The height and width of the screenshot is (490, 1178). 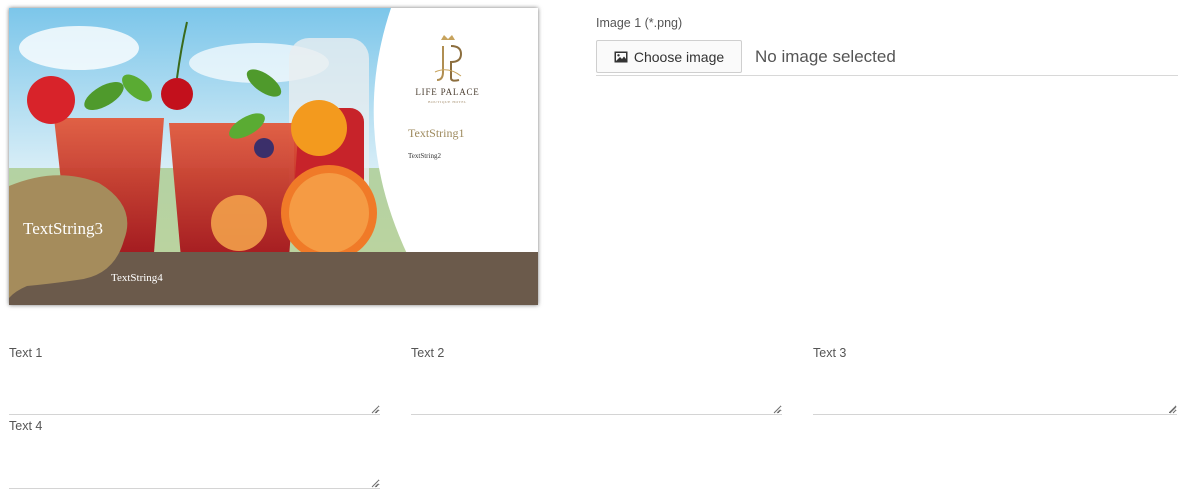 What do you see at coordinates (679, 56) in the screenshot?
I see `choose-image-label: Choose image` at bounding box center [679, 56].